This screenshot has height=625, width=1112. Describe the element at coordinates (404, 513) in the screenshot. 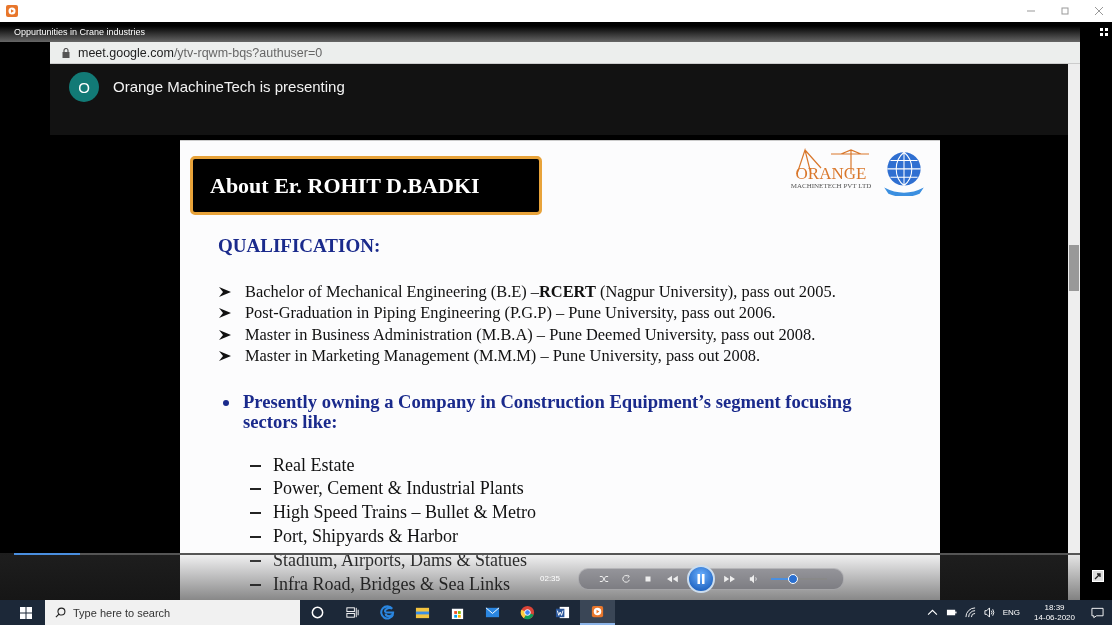

I see `sector-text: High Speed Trains – Bullet & Metro` at that location.